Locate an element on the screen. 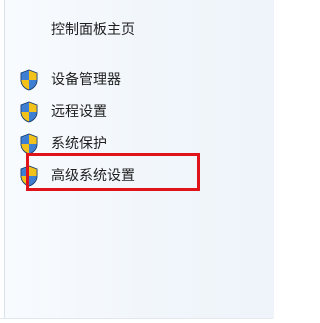 The image size is (320, 323). device-manager-link: 设备管理器 is located at coordinates (77, 80).